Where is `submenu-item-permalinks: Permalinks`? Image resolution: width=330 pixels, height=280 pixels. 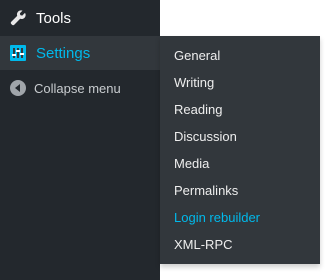
submenu-item-permalinks: Permalinks is located at coordinates (247, 190).